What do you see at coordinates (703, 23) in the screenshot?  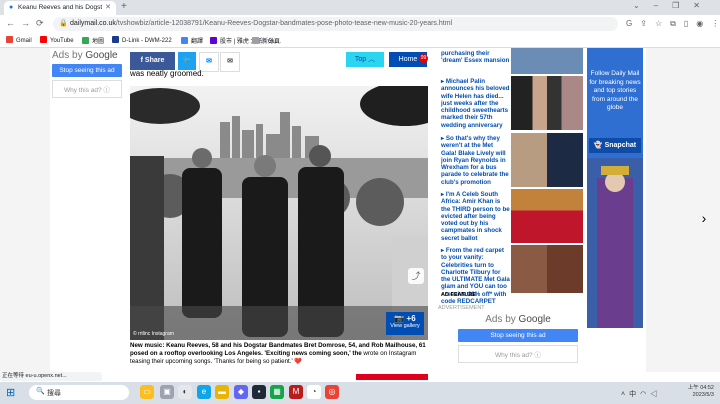 I see `profile-icon: ◉` at bounding box center [703, 23].